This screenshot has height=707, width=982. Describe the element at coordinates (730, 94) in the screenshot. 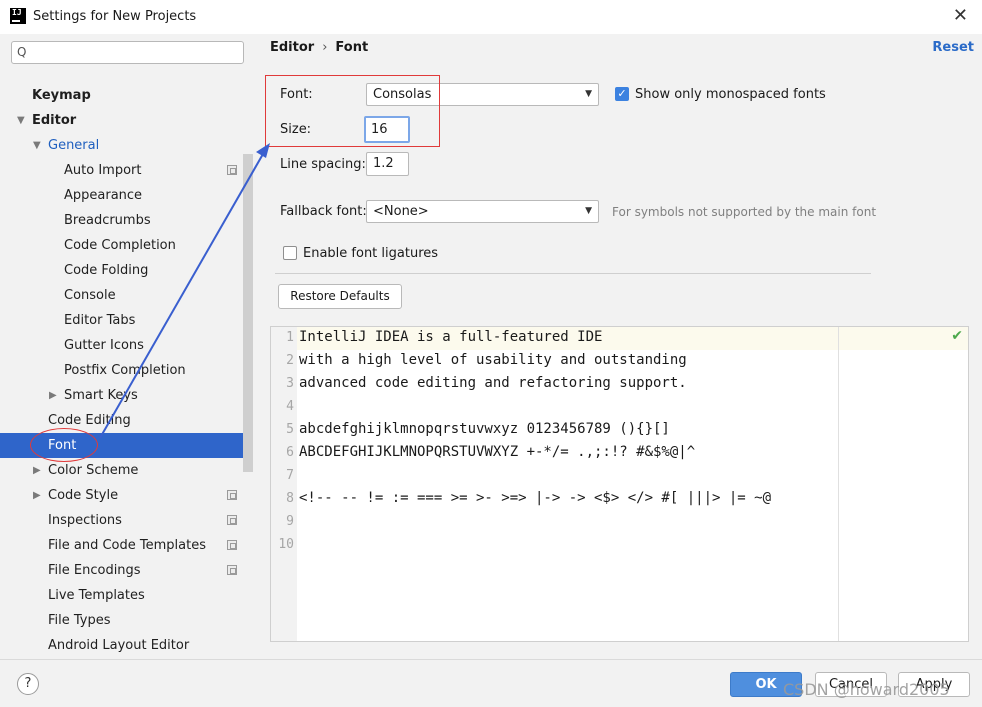

I see `monospaced-label: Show only monospaced fonts` at that location.